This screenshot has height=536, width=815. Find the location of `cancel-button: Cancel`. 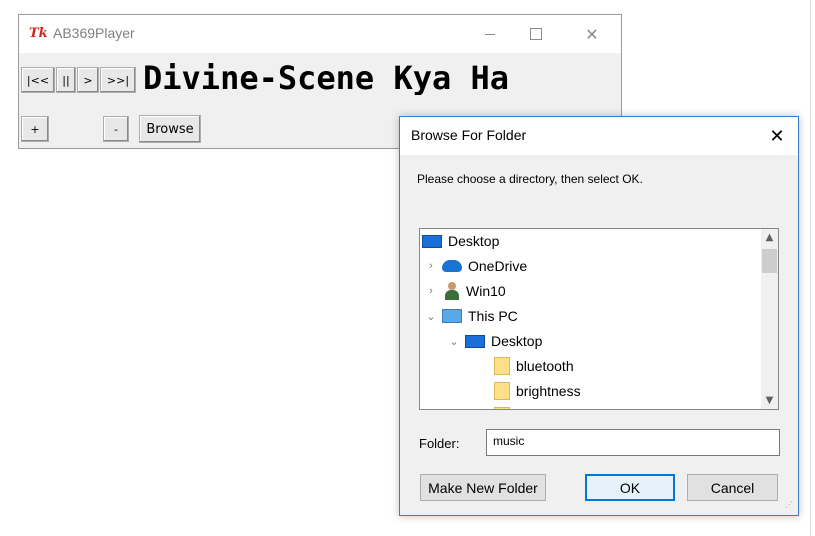

cancel-button: Cancel is located at coordinates (732, 487).